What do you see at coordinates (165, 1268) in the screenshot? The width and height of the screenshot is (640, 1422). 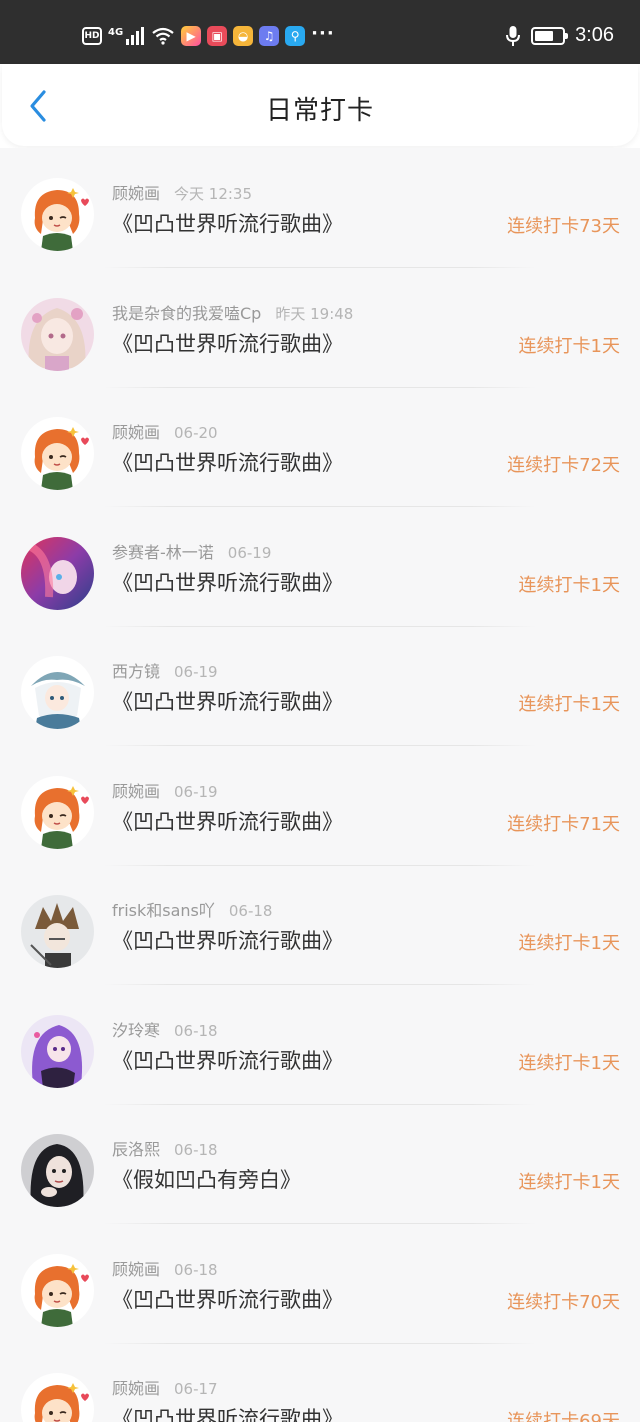 I see `name-line: 顾婉画 06-18` at bounding box center [165, 1268].